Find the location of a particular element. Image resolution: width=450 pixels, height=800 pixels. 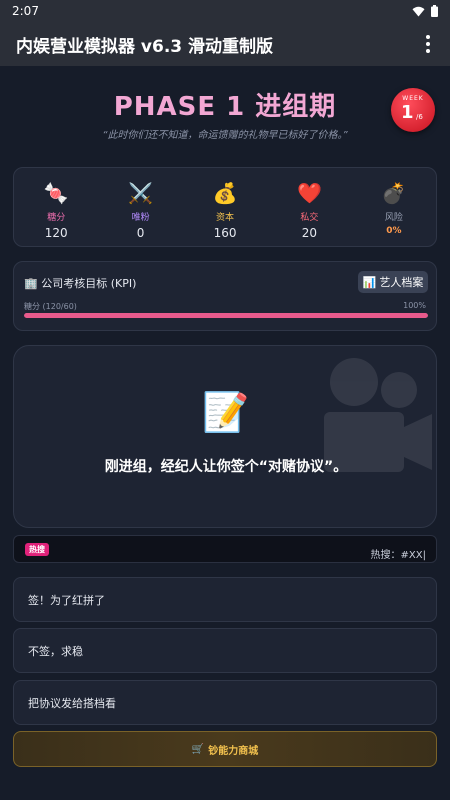

shop-label: 钞能力商城 is located at coordinates (233, 751).